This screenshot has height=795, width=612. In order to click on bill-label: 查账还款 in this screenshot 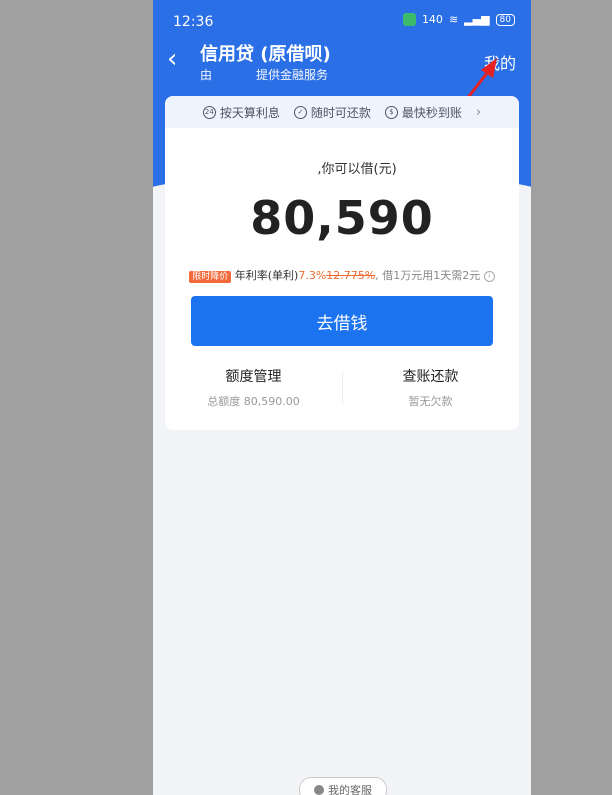, I will do `click(430, 377)`.